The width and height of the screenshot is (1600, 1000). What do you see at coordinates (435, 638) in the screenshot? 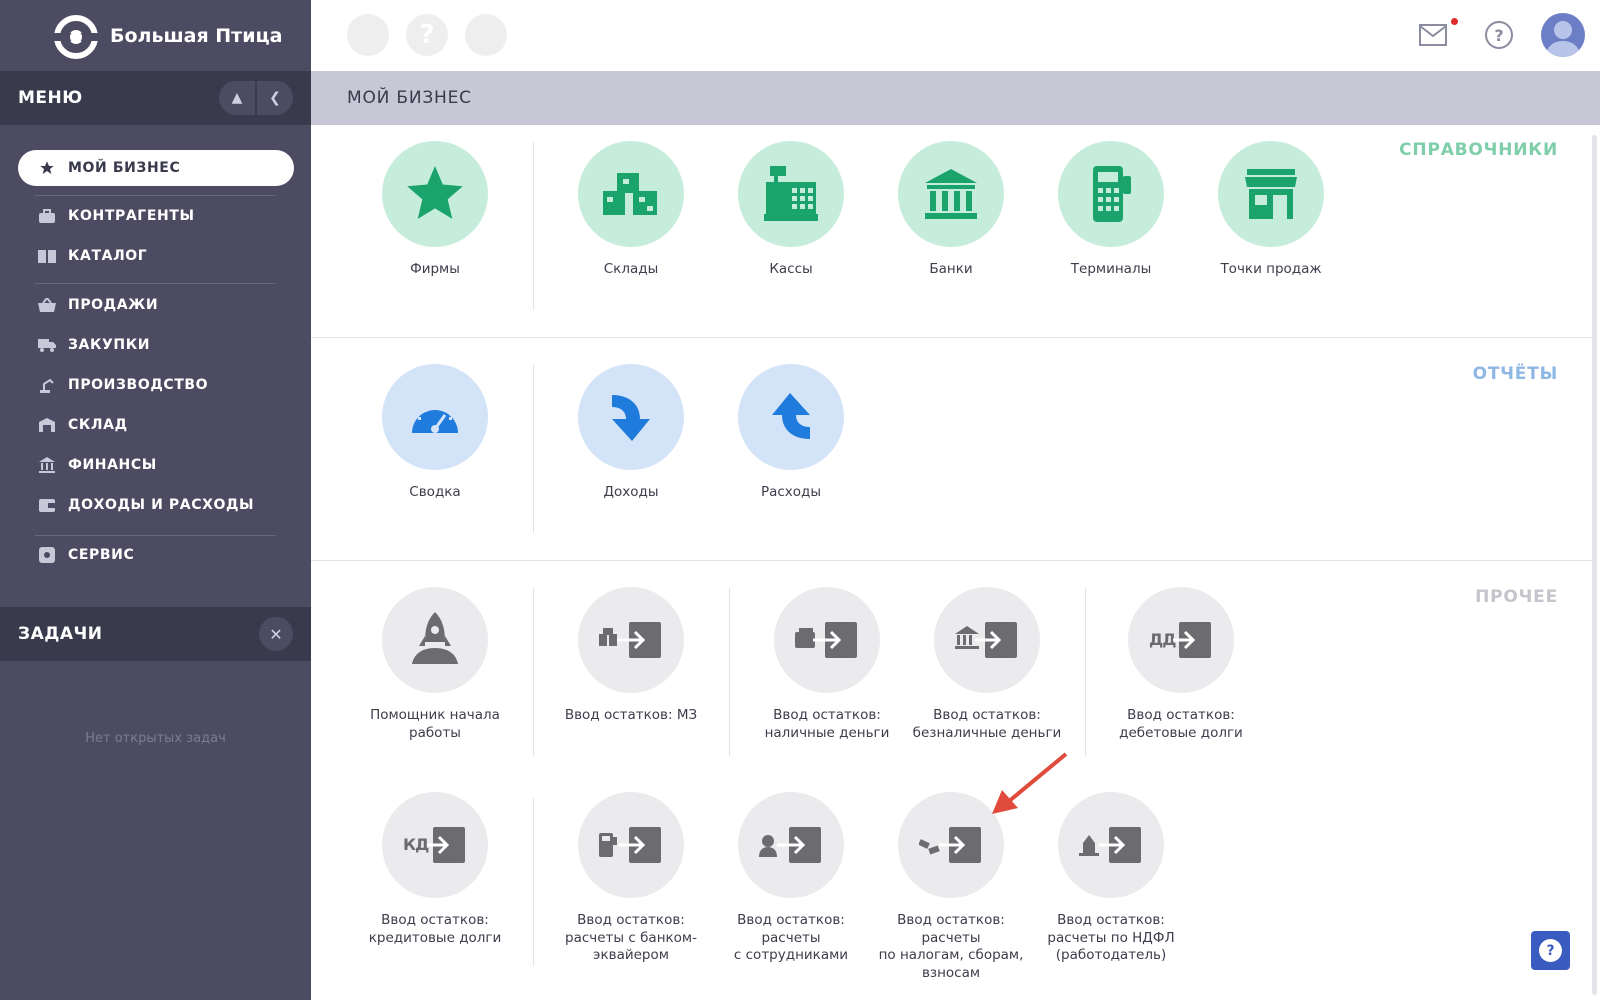
I see `rocket-icon` at bounding box center [435, 638].